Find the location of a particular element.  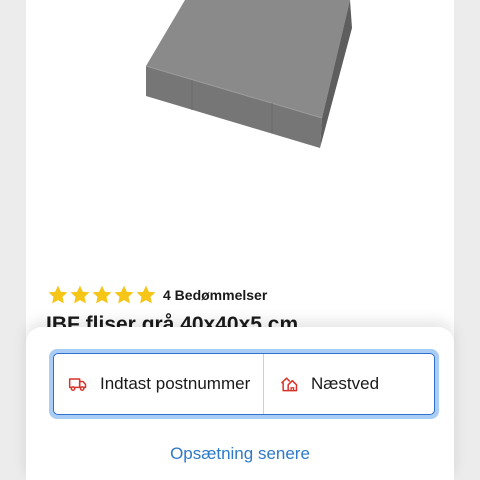

star-rating is located at coordinates (102, 295).